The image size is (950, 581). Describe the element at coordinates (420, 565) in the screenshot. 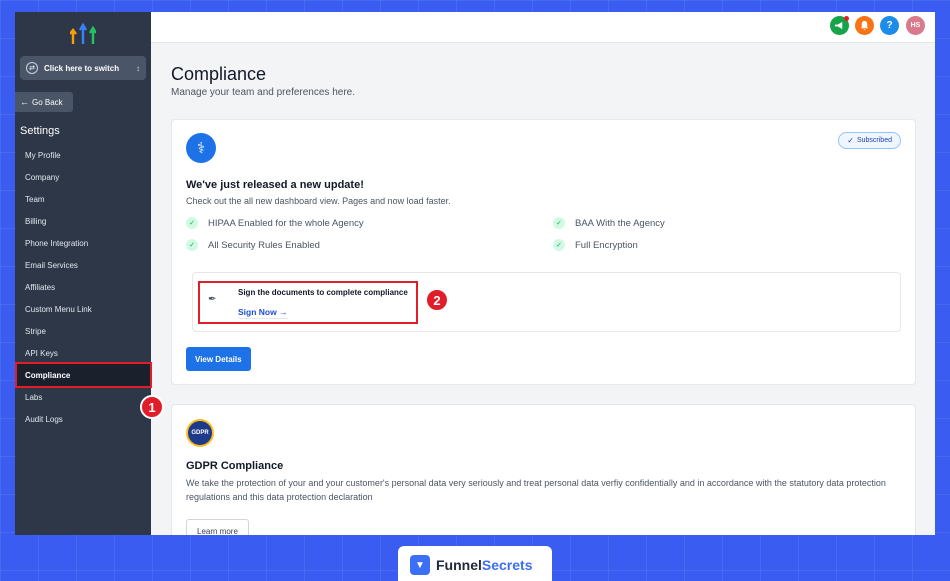

I see `funnel-icon: ▼` at that location.